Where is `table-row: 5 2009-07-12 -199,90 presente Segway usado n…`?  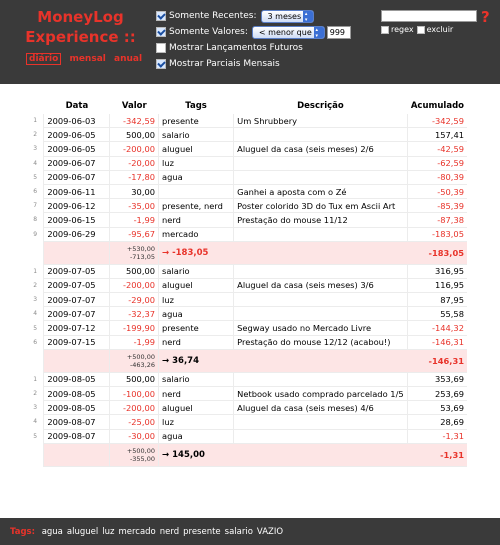 table-row: 5 2009-07-12 -199,90 presente Segway usado n… is located at coordinates (247, 328).